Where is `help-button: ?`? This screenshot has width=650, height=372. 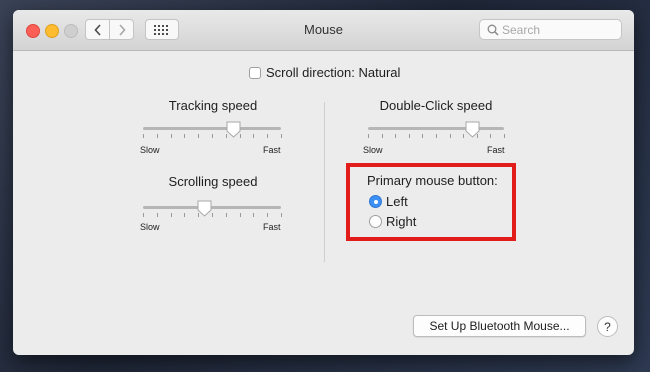
help-button: ? is located at coordinates (607, 326).